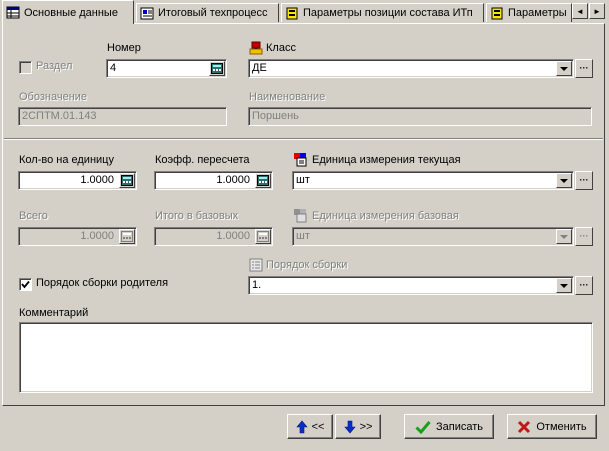 The image size is (609, 451). I want to click on order-dropdown-button, so click(564, 285).